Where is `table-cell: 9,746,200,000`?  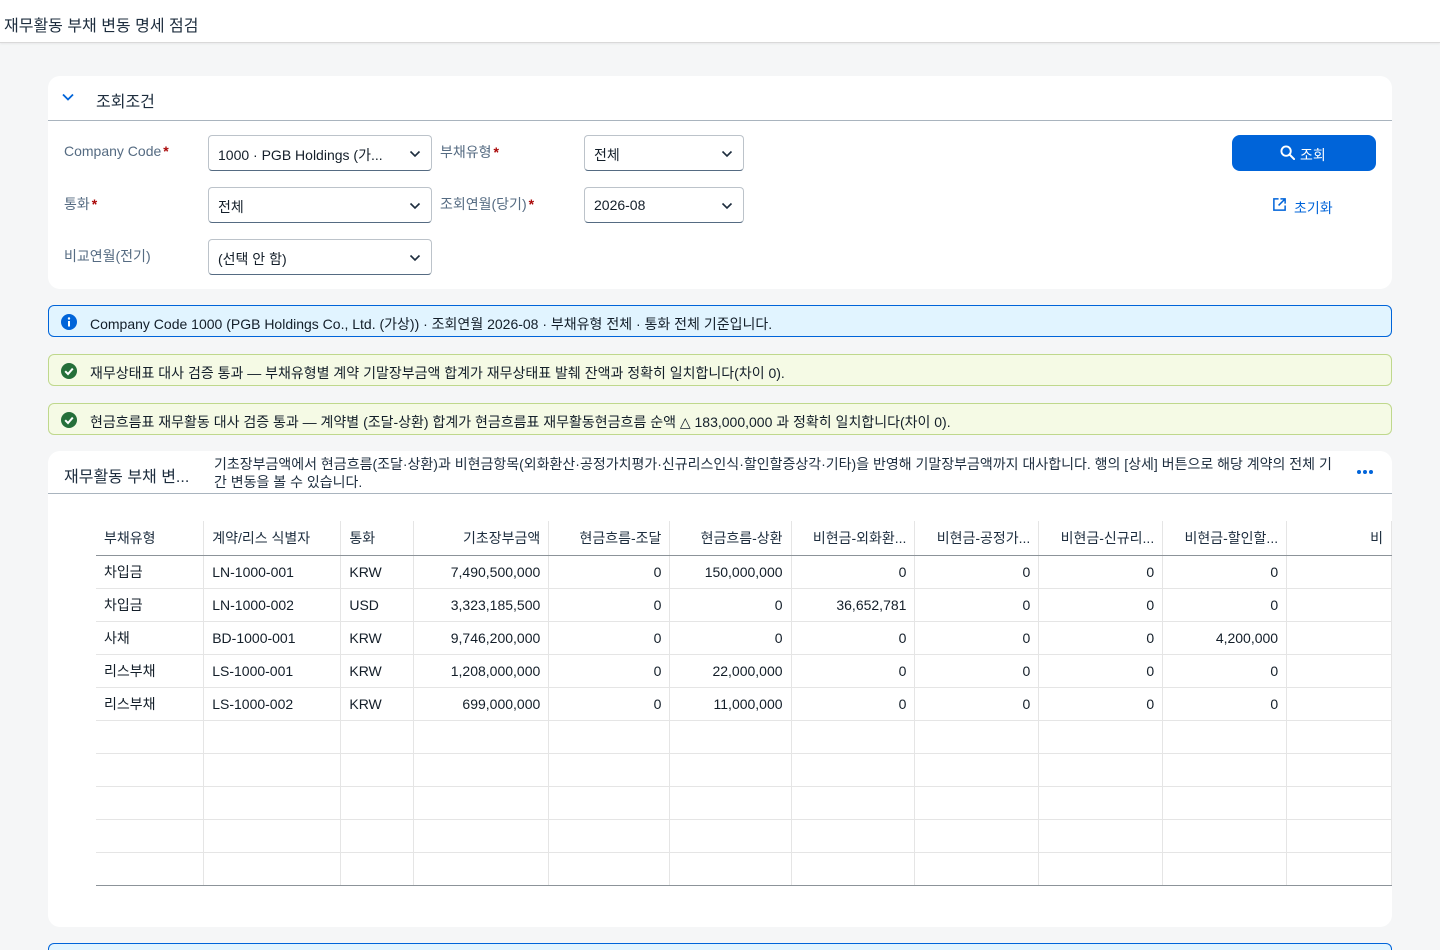 table-cell: 9,746,200,000 is located at coordinates (481, 638).